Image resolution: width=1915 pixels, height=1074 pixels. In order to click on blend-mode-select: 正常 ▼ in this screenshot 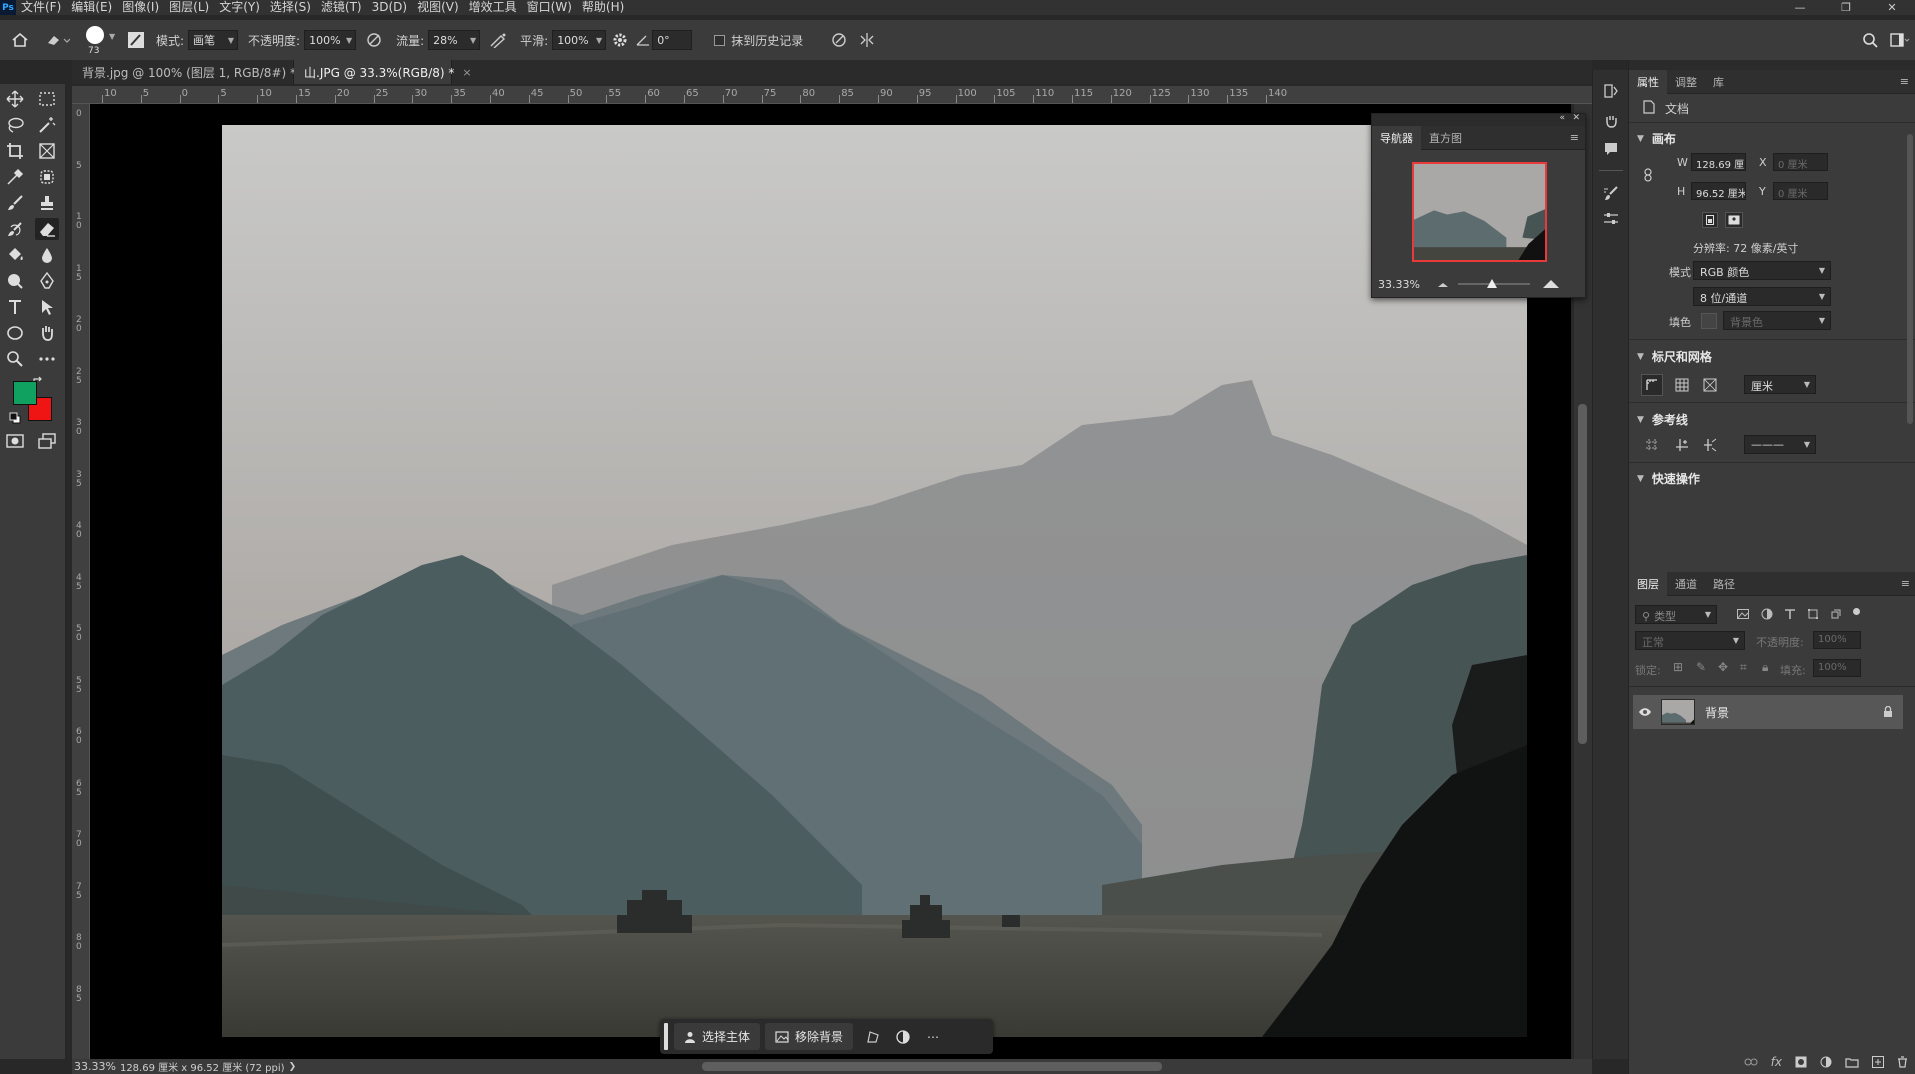, I will do `click(1690, 640)`.